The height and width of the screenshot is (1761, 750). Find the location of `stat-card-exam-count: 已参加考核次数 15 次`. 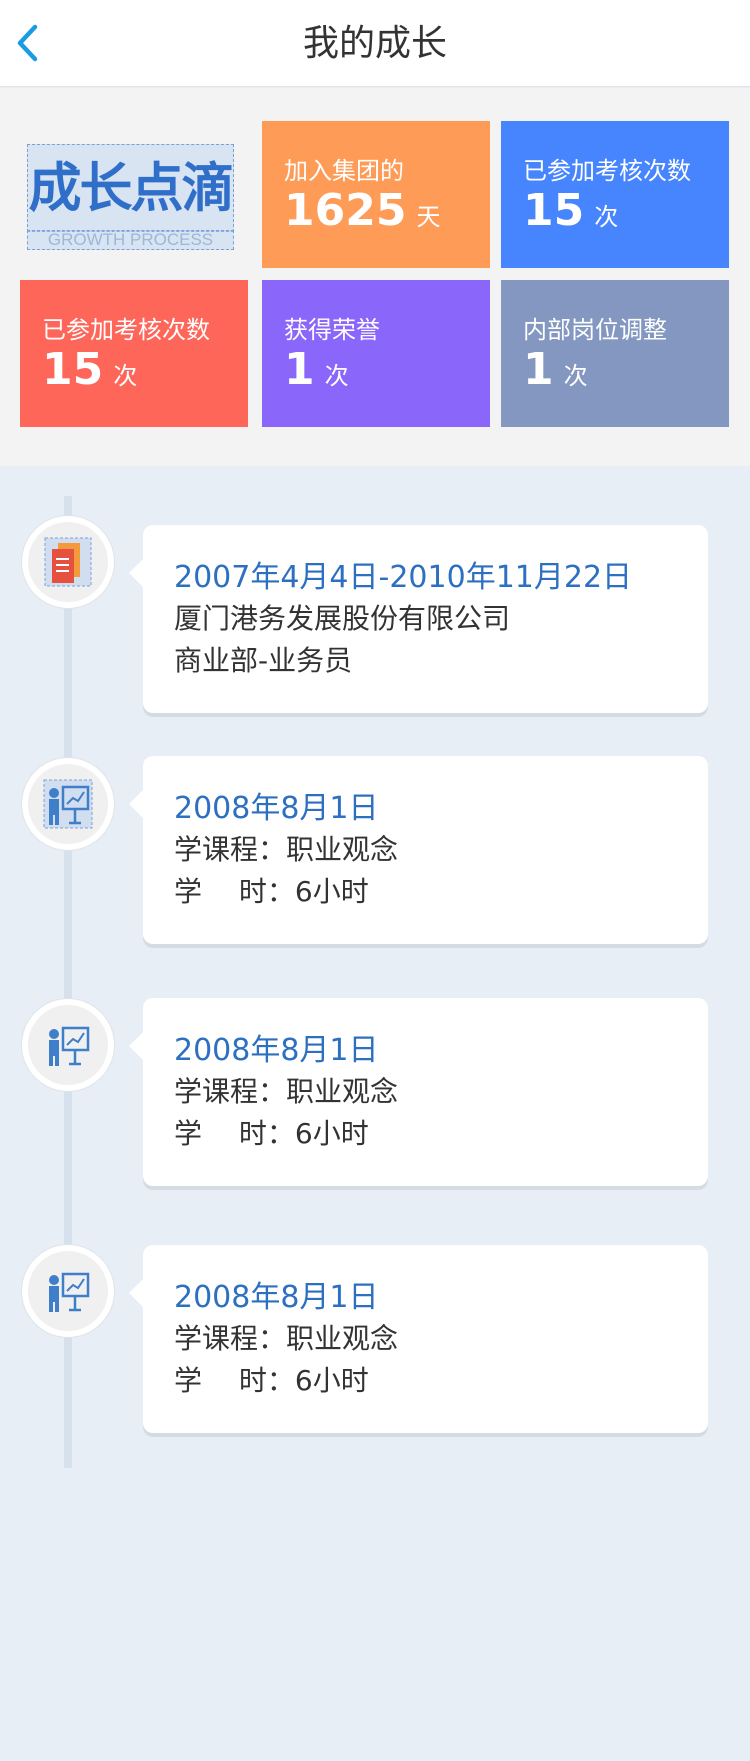

stat-card-exam-count: 已参加考核次数 15 次 is located at coordinates (615, 194).